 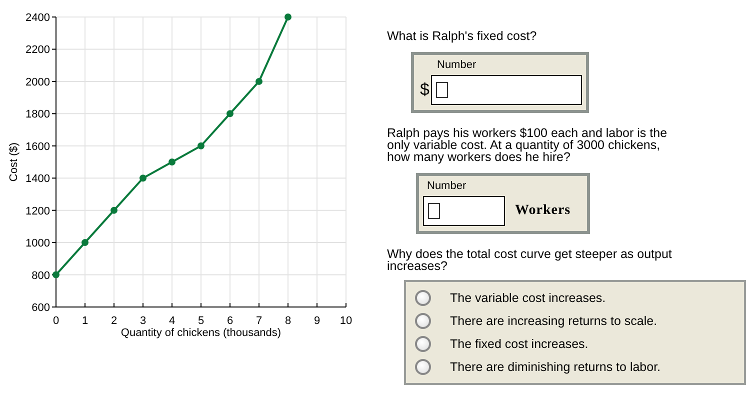 What do you see at coordinates (56, 321) in the screenshot?
I see `x-tick-label: 0` at bounding box center [56, 321].